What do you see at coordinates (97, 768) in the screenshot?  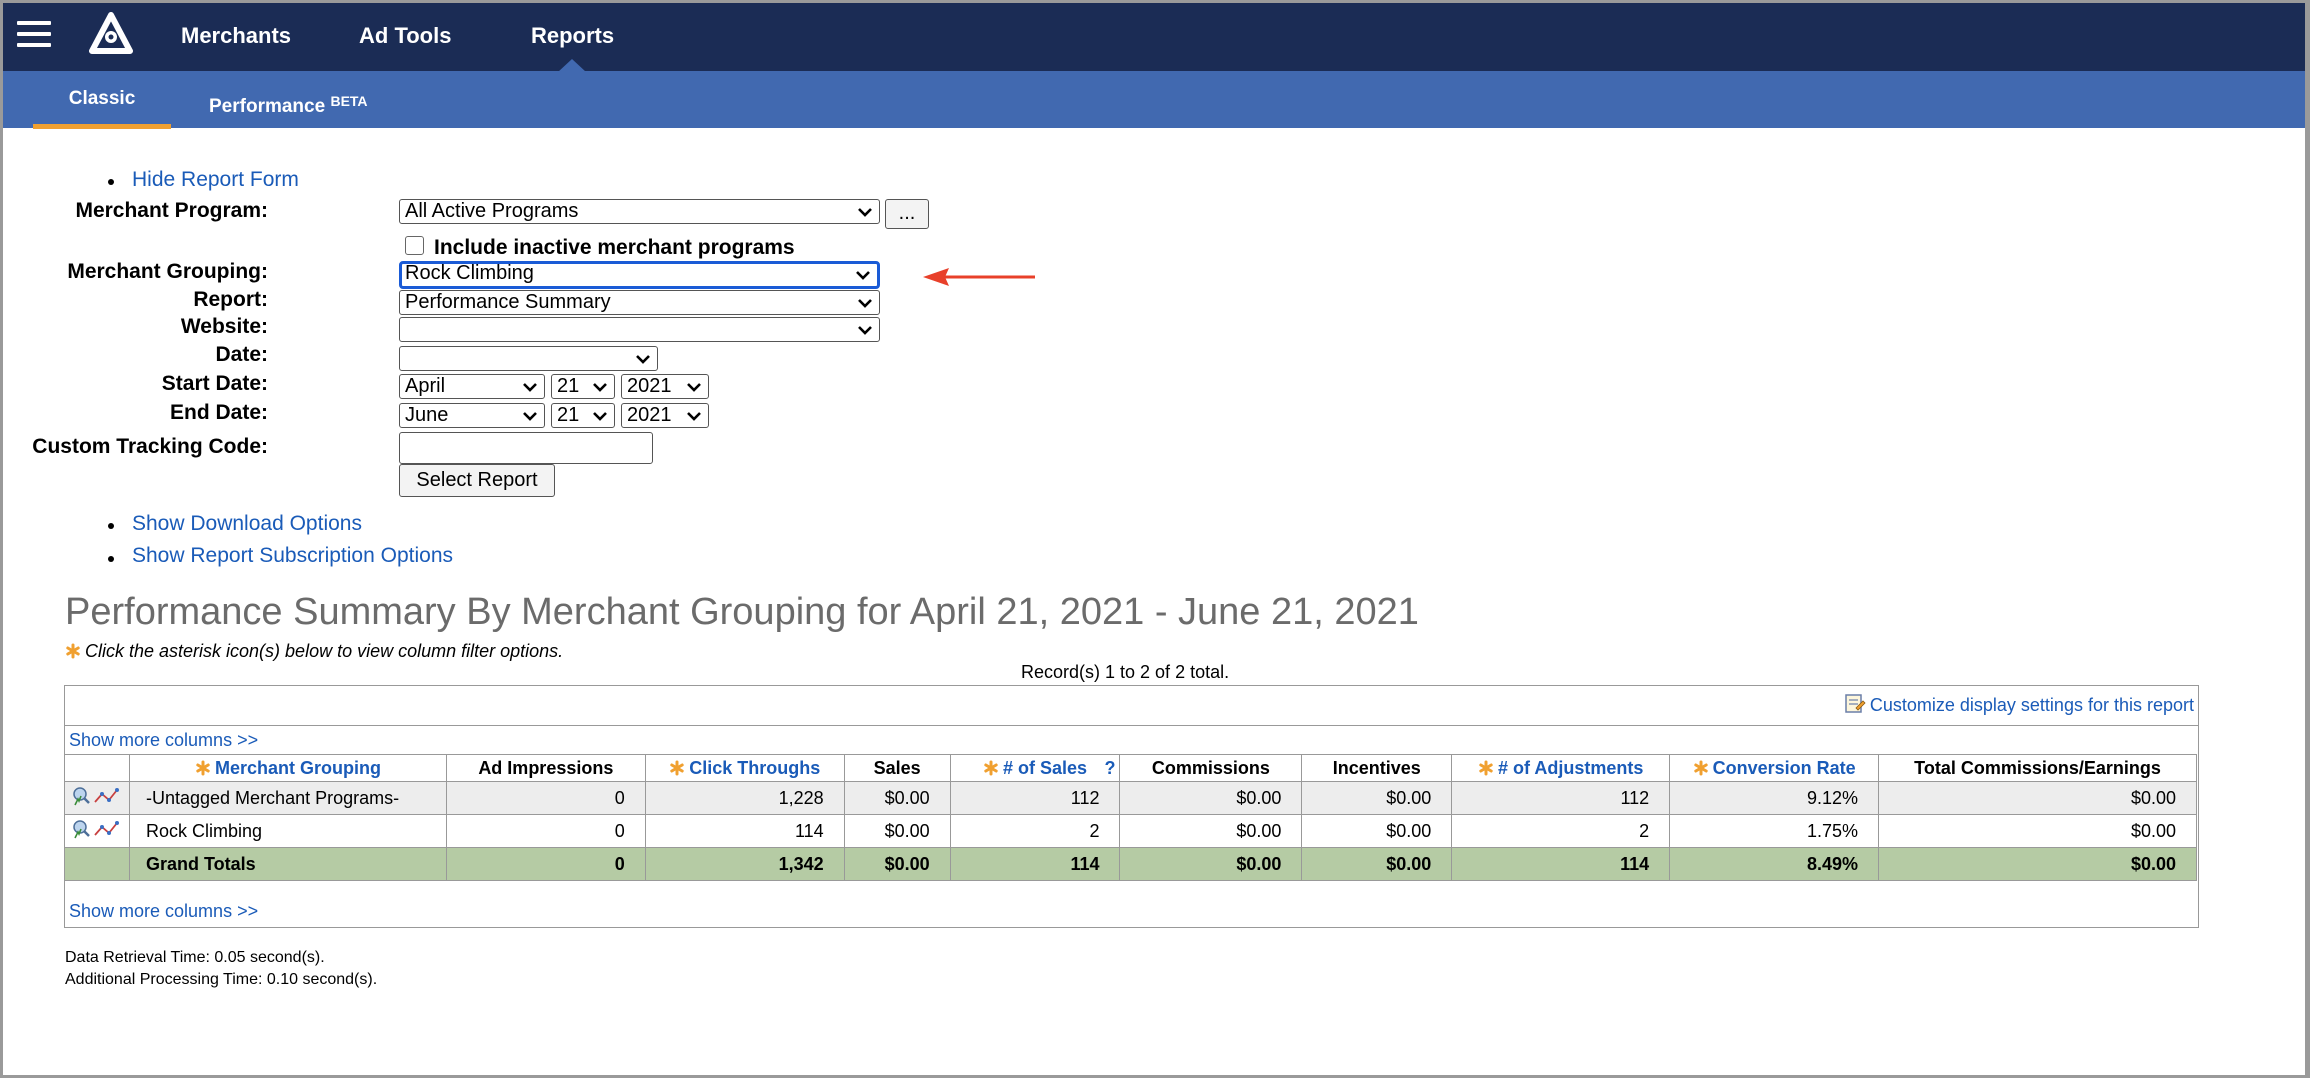 I see `header-cell` at bounding box center [97, 768].